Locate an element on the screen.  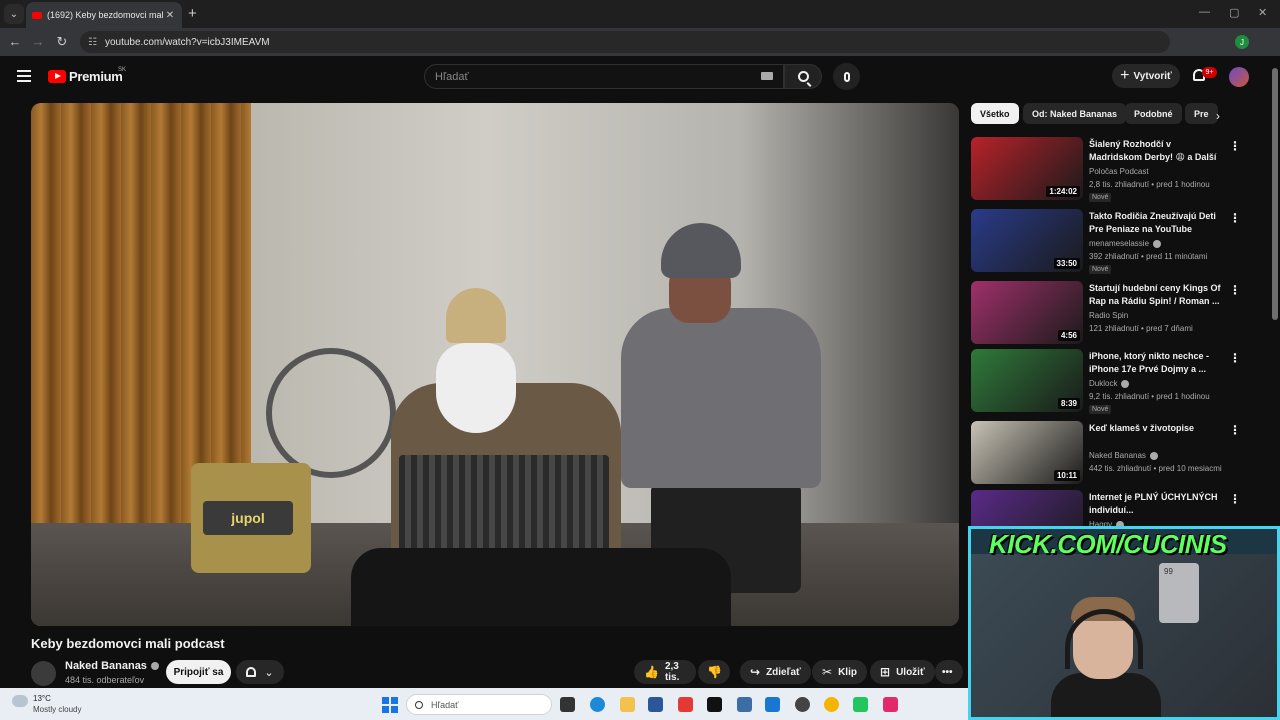
rec-meta: 121 zhliadnutí • pred 7 dňami is located at coordinates (1141, 328).